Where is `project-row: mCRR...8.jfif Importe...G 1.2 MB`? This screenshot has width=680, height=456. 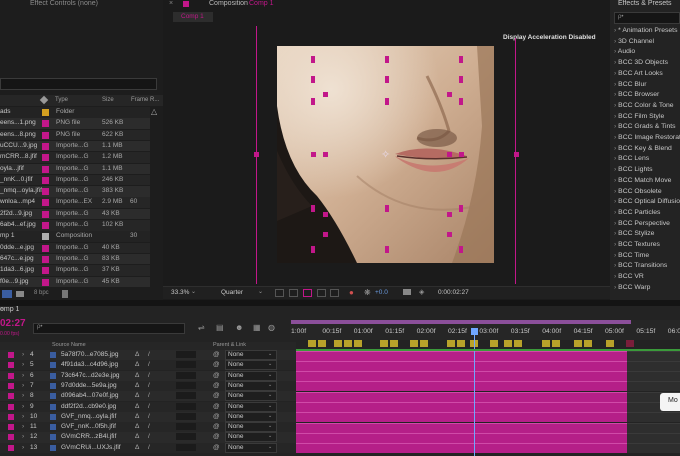 project-row: mCRR...8.jfif Importe...G 1.2 MB is located at coordinates (75, 157).